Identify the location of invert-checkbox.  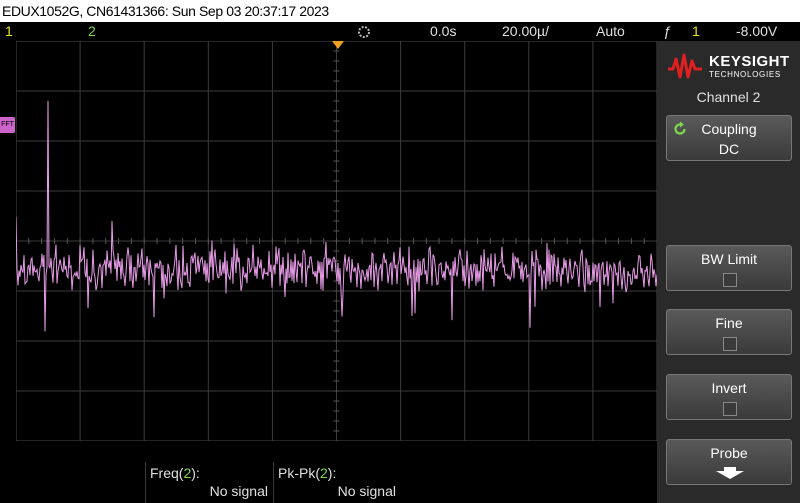
(730, 409).